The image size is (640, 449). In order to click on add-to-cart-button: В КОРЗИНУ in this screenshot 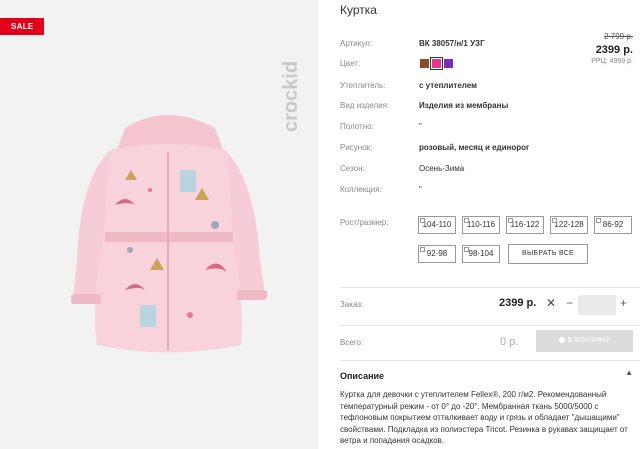, I will do `click(584, 341)`.